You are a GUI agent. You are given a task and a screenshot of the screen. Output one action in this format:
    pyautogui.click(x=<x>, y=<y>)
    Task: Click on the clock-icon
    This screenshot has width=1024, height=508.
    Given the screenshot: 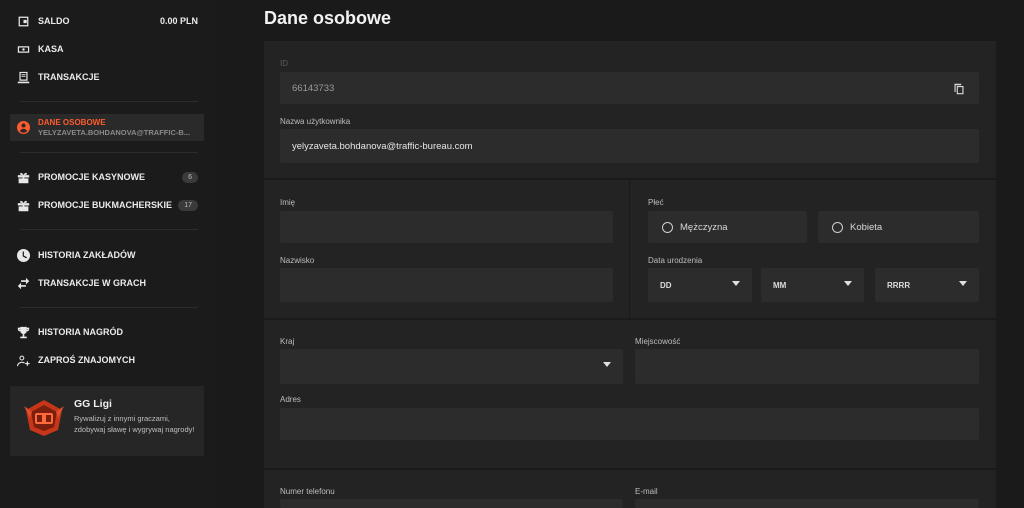 What is the action you would take?
    pyautogui.click(x=23, y=255)
    